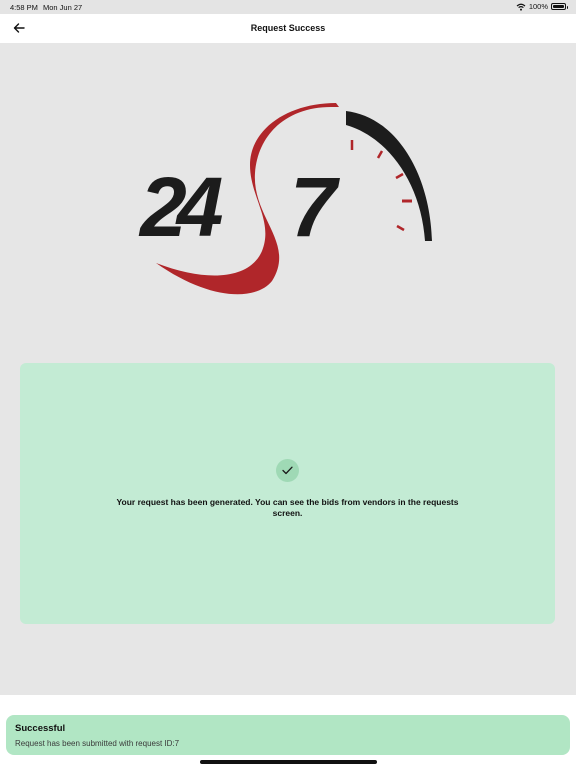  I want to click on status-indicators: 100%, so click(542, 6).